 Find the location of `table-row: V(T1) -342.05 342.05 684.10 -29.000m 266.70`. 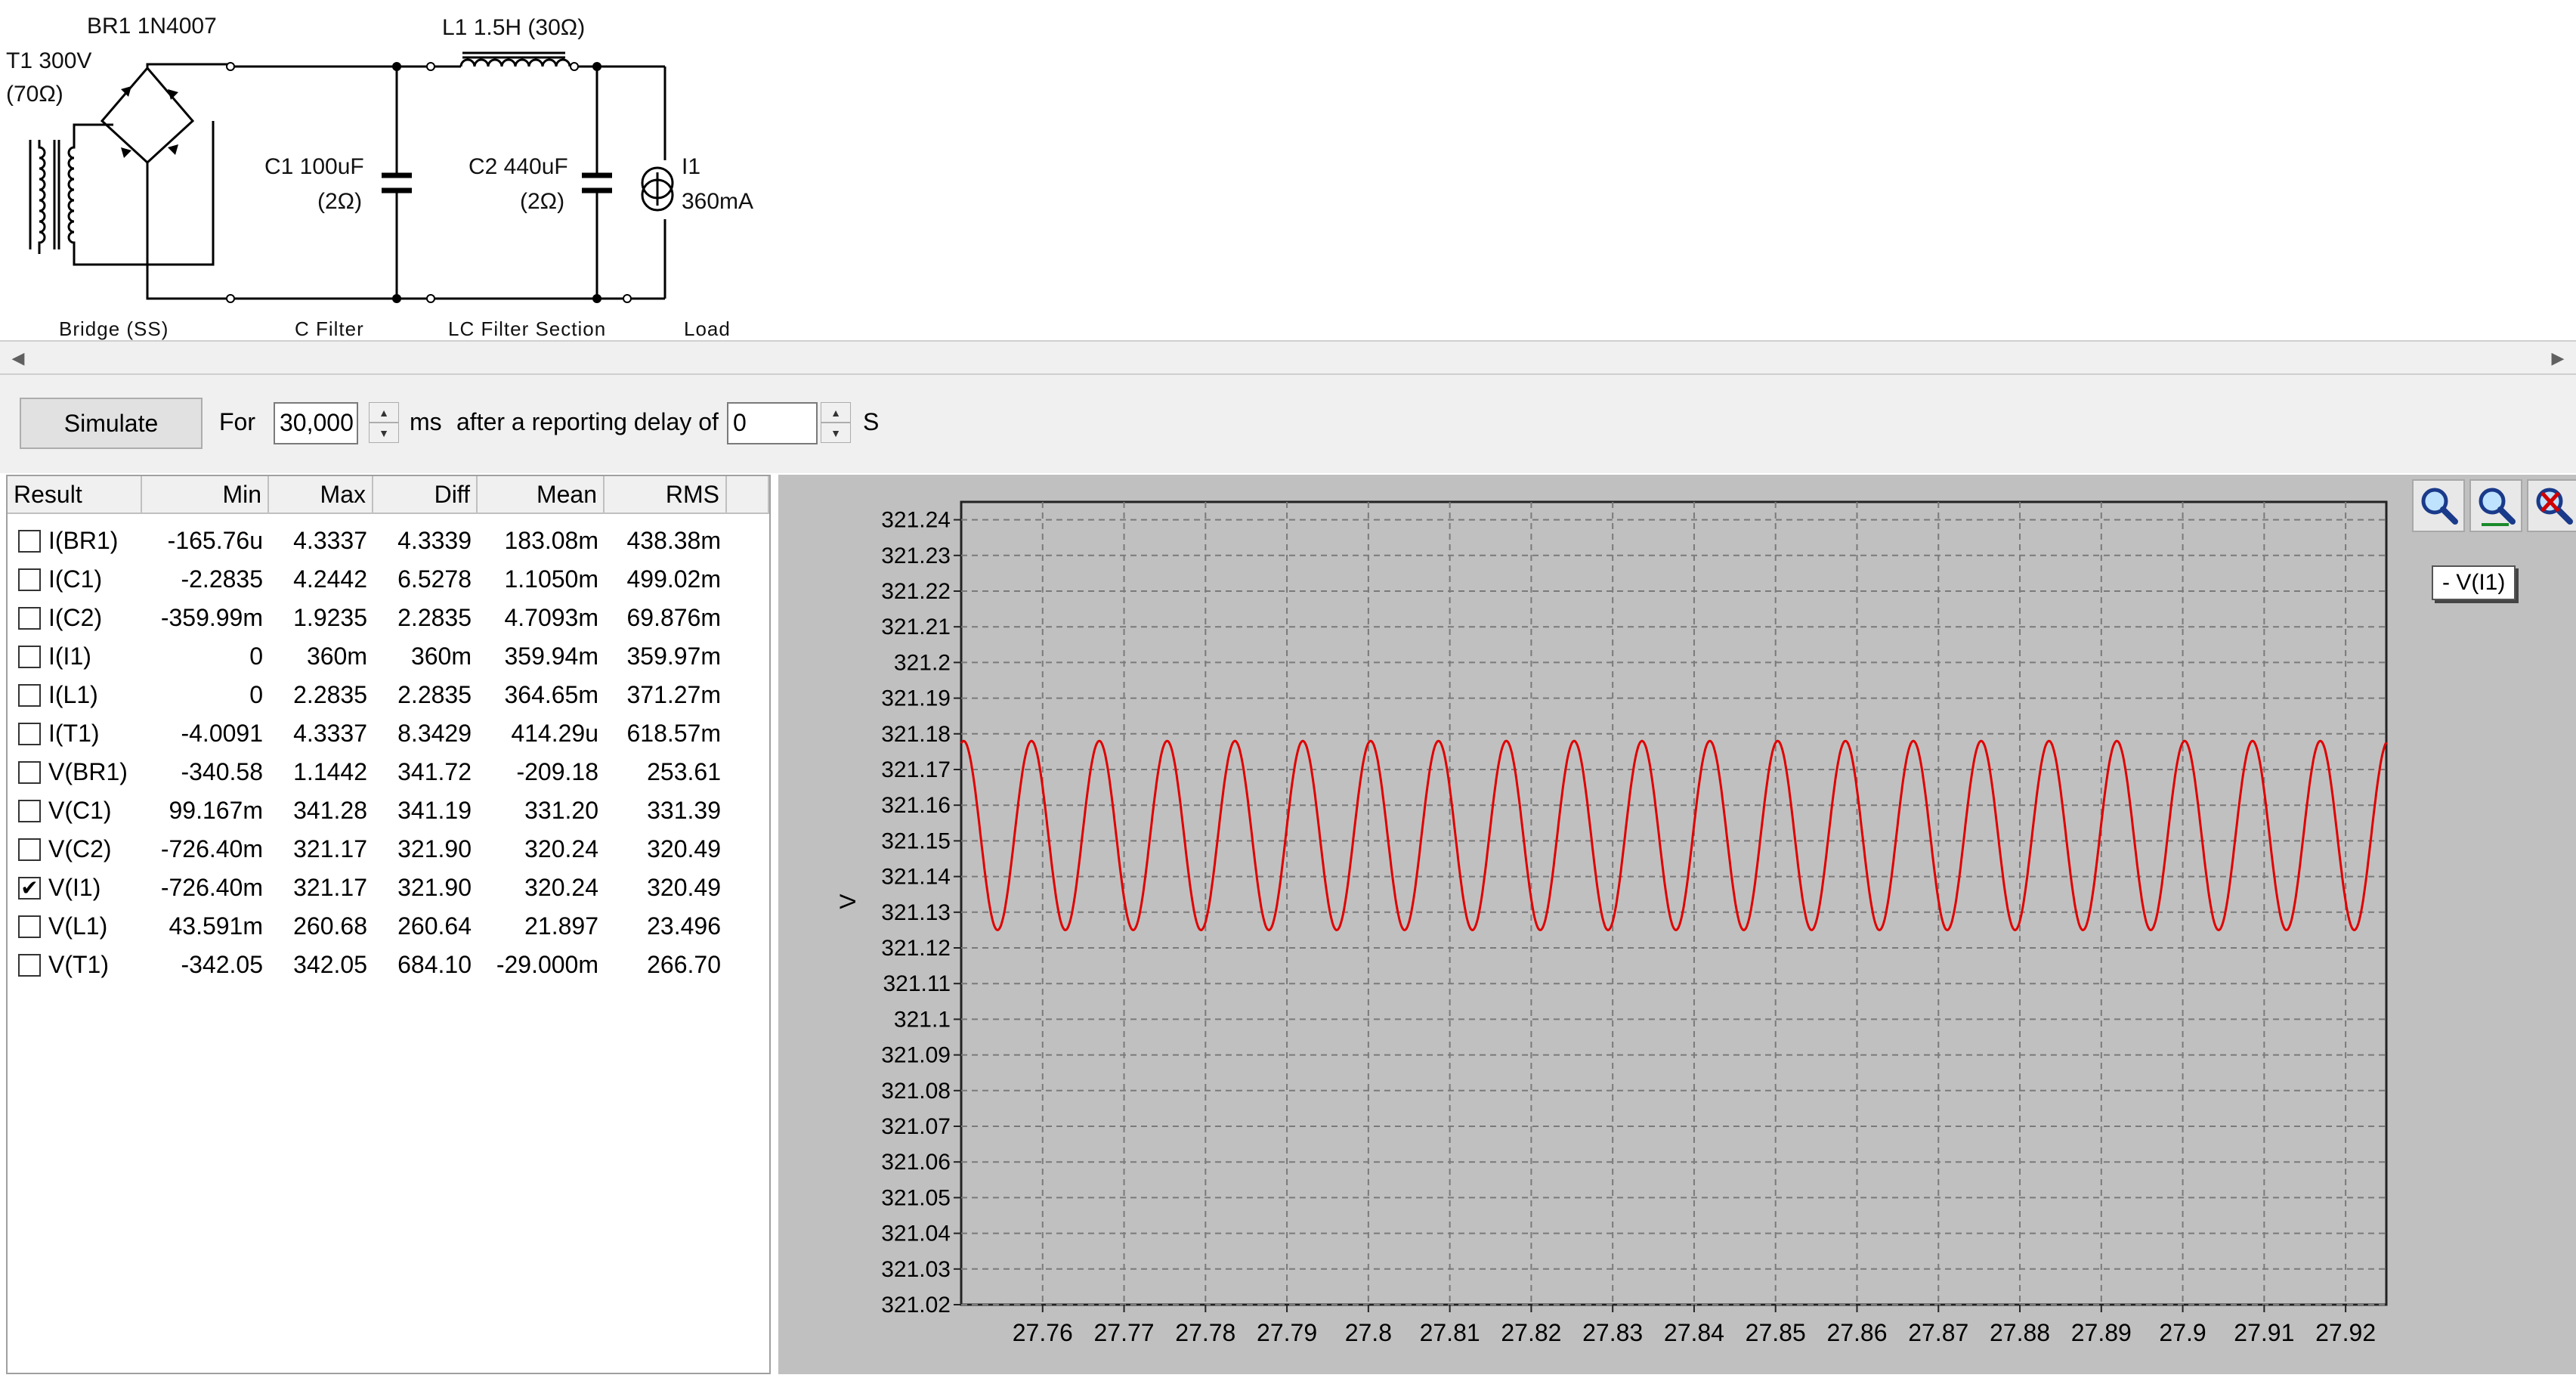

table-row: V(T1) -342.05 342.05 684.10 -29.000m 266.70 is located at coordinates (385, 965).